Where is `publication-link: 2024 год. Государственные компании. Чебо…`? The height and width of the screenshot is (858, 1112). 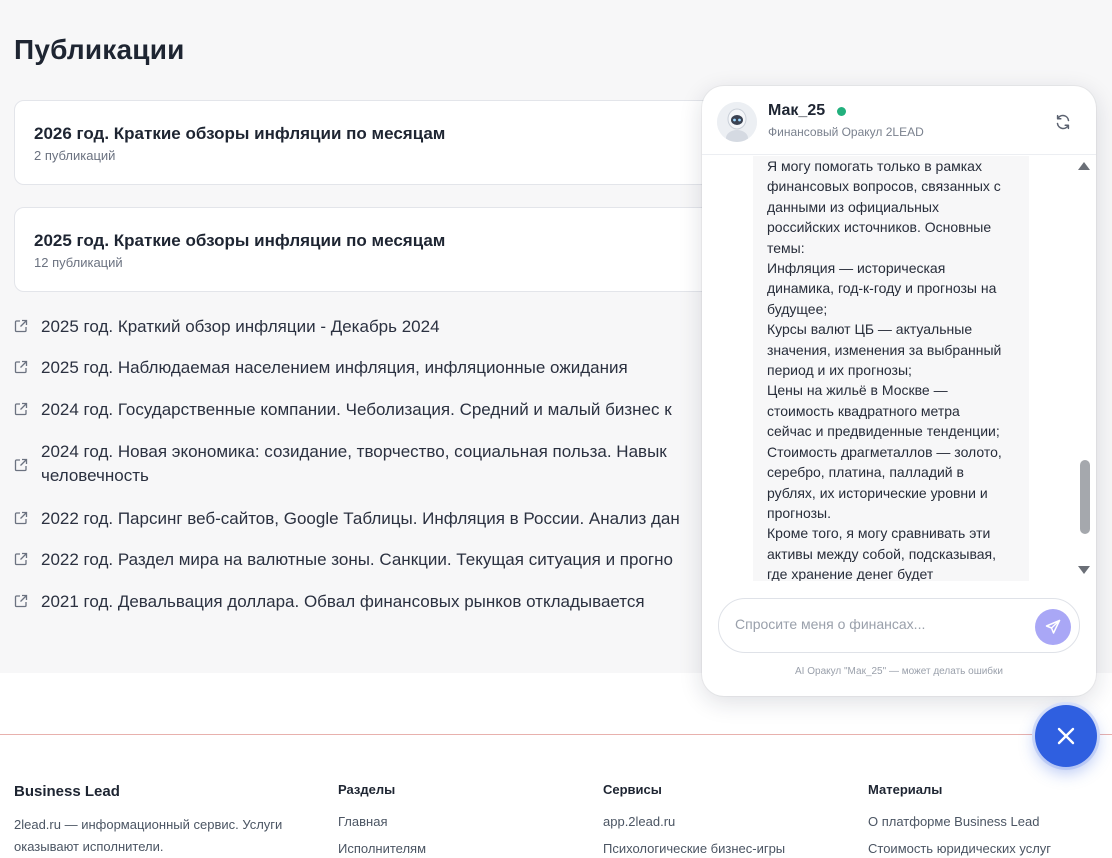
publication-link: 2024 год. Государственные компании. Чебо… is located at coordinates (394, 410).